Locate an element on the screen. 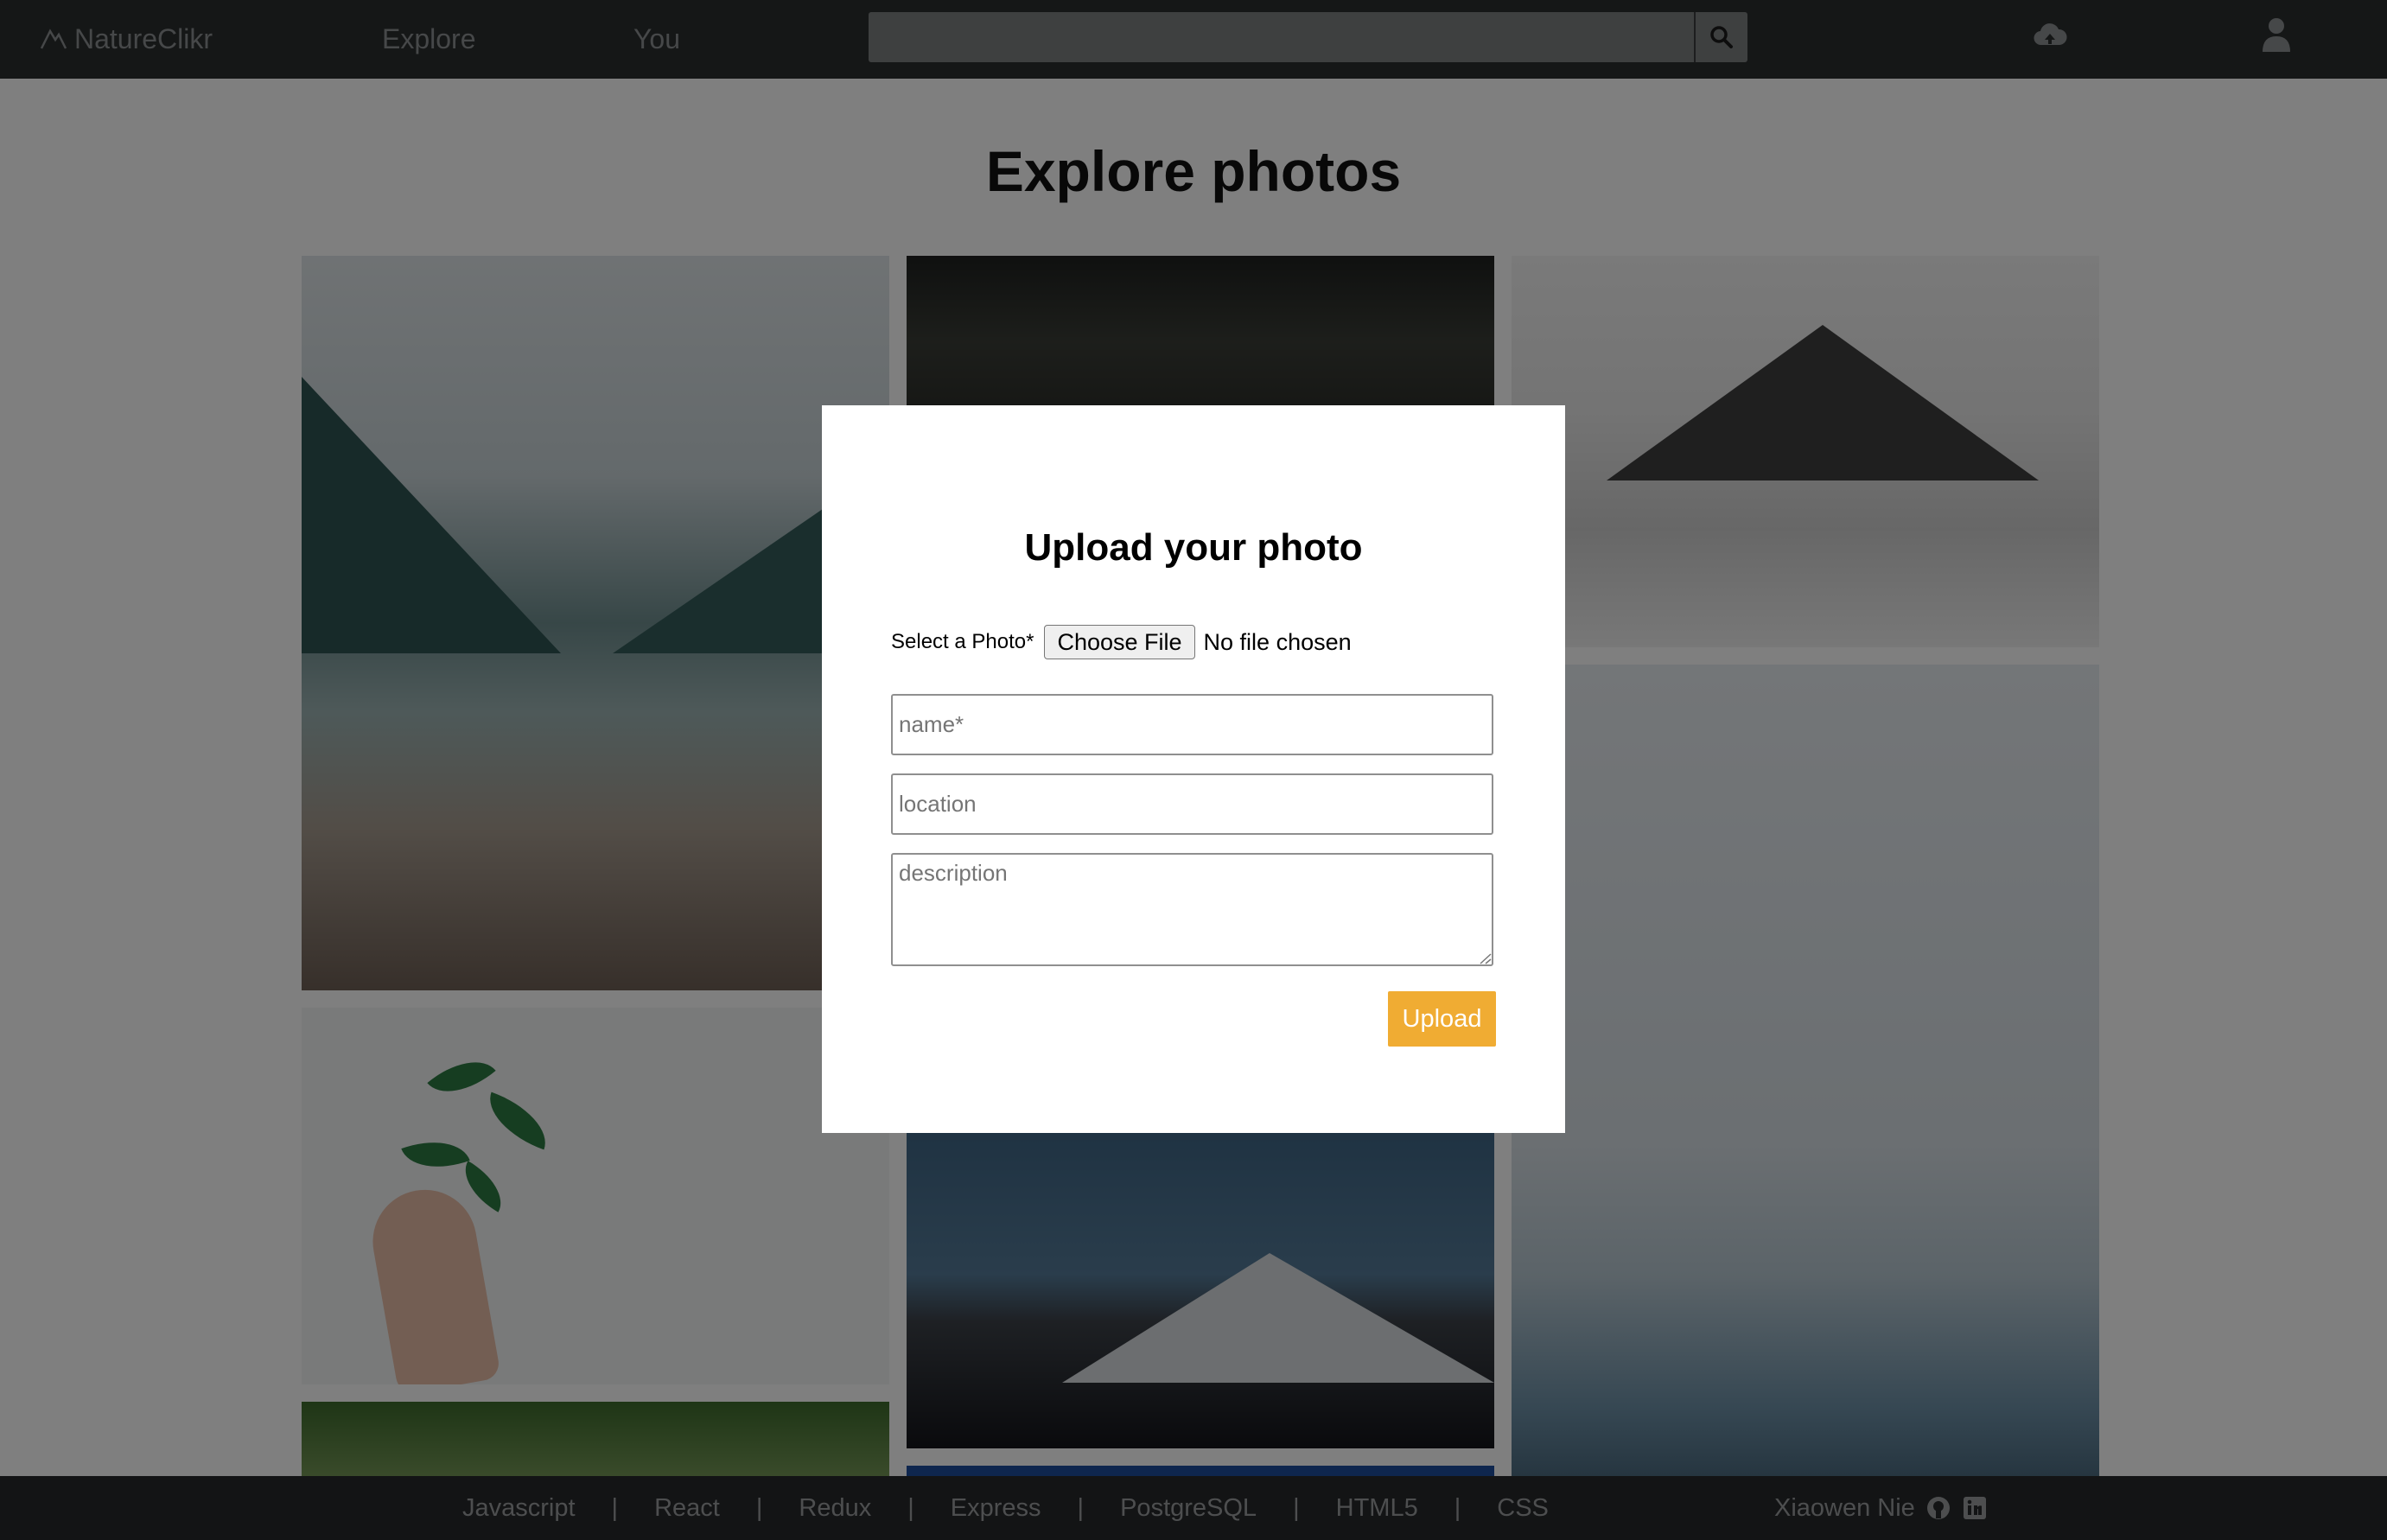 Image resolution: width=2387 pixels, height=1540 pixels. choose-file-button: Choose File is located at coordinates (1119, 642).